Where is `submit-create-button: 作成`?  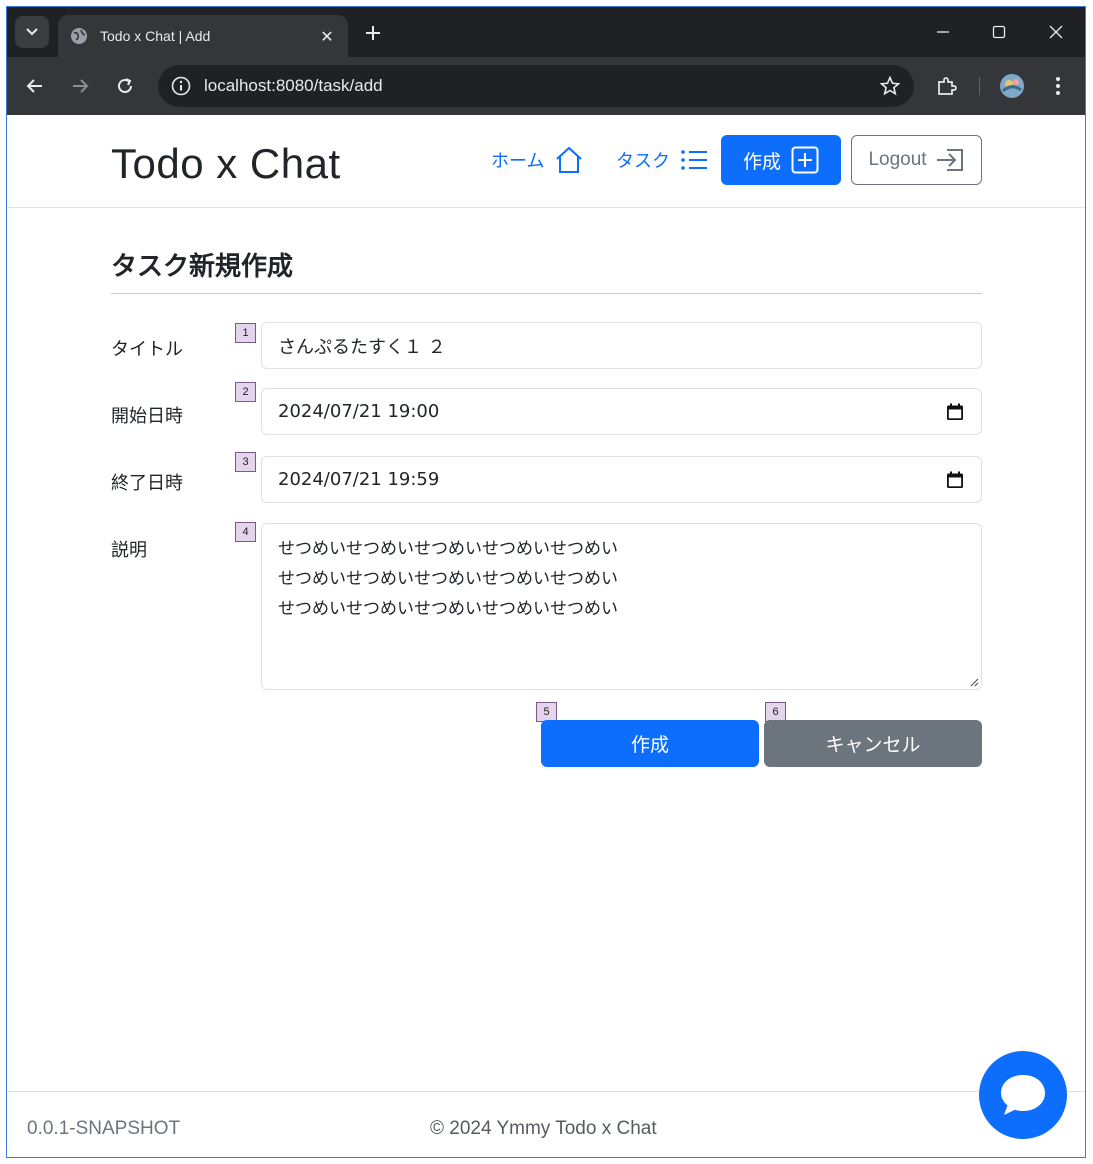
submit-create-button: 作成 is located at coordinates (650, 743).